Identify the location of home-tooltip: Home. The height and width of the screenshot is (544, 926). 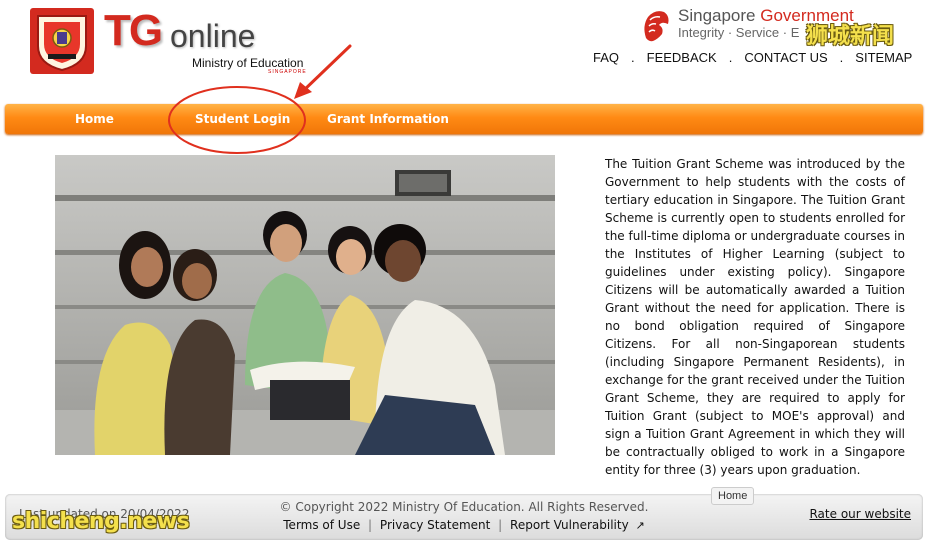
(733, 496).